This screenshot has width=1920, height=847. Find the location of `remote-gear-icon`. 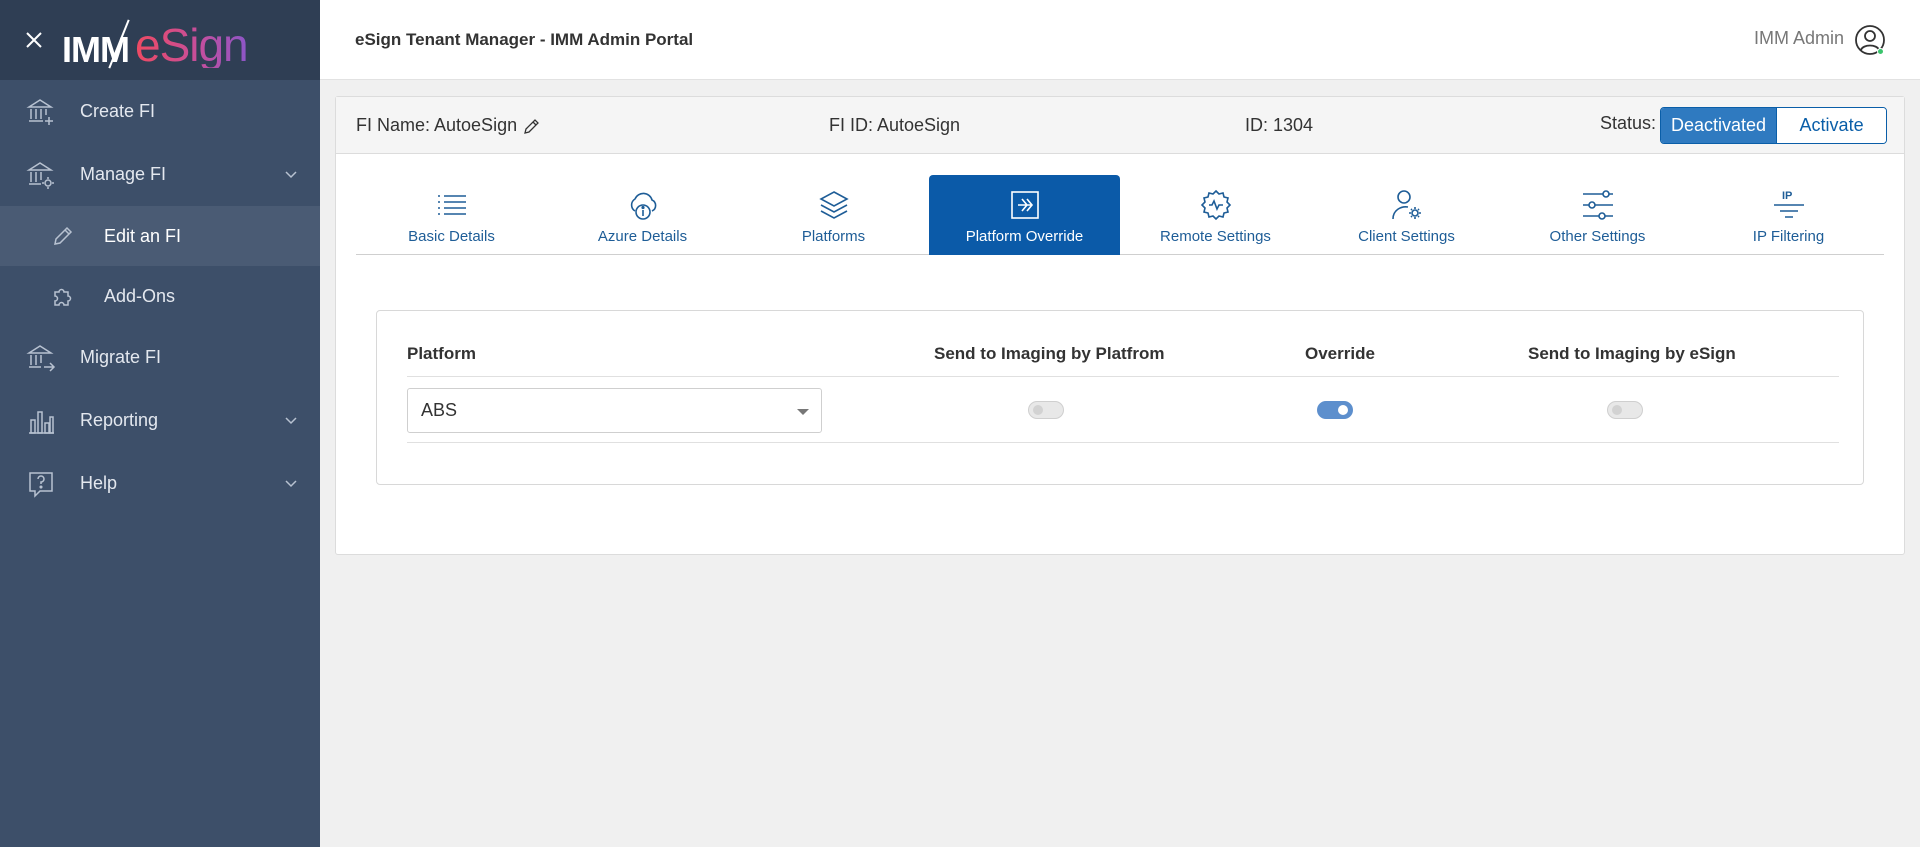

remote-gear-icon is located at coordinates (1216, 205).